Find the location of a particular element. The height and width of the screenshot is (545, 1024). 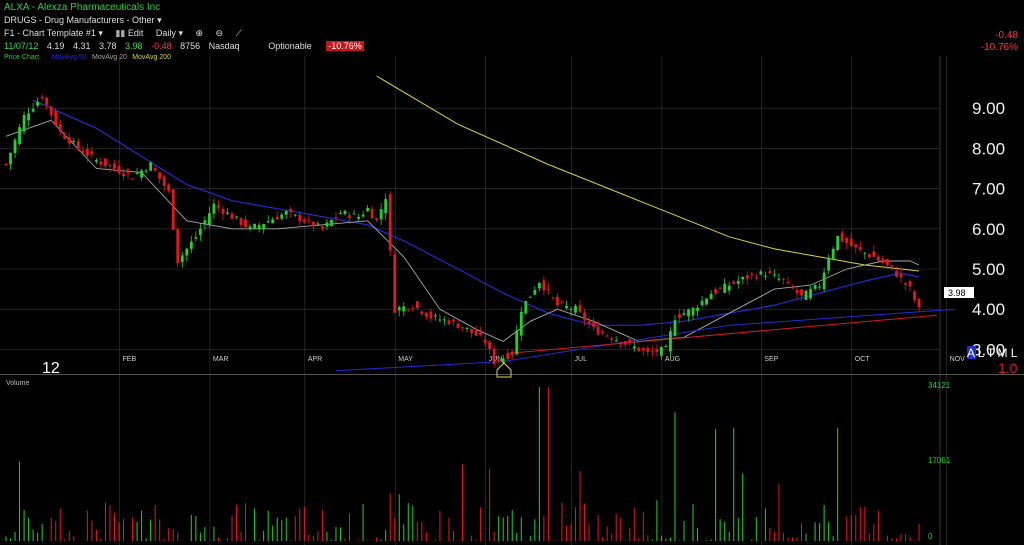

indicator-codes: A L T M L is located at coordinates (992, 353).